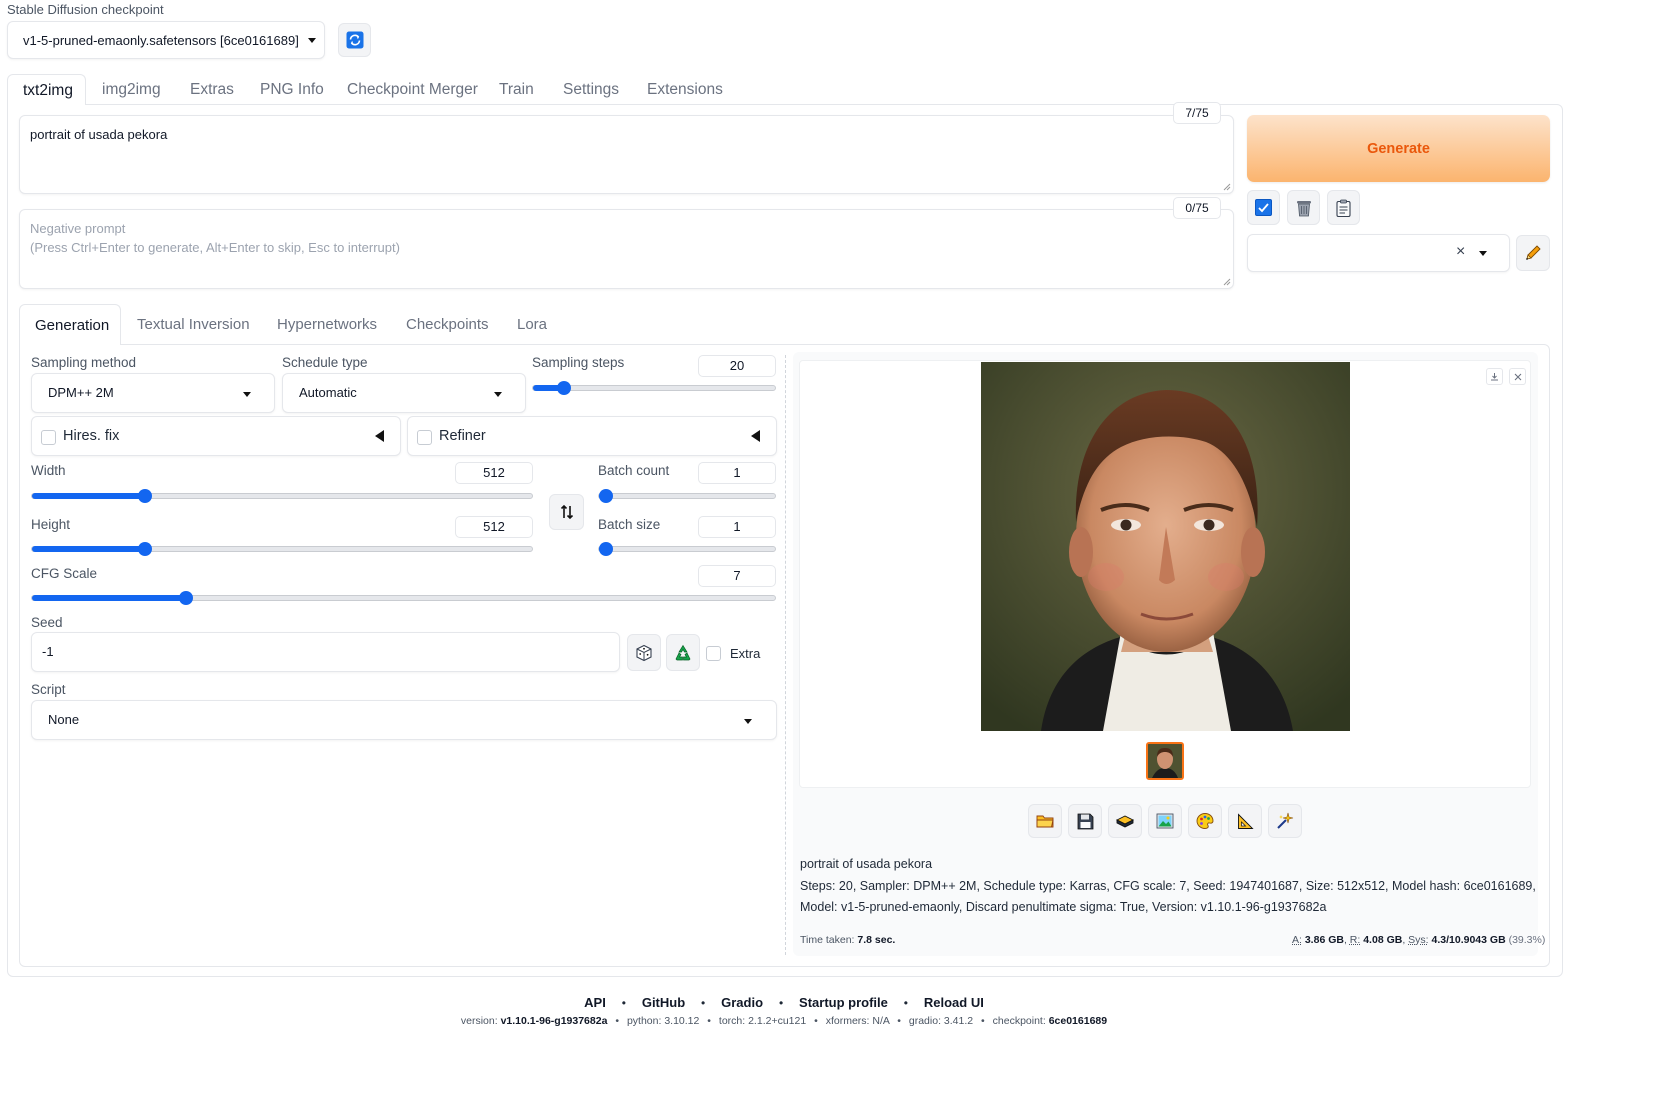  I want to click on cfg-scale-input: 7, so click(737, 576).